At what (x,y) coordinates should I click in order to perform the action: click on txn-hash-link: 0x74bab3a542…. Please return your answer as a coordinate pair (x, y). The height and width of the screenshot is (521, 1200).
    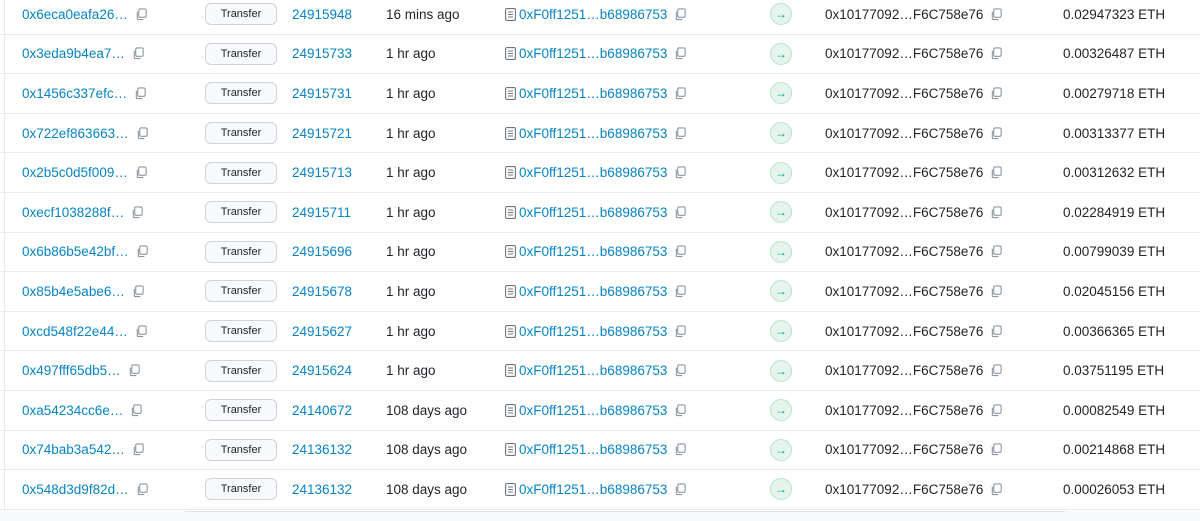
    Looking at the image, I should click on (73, 449).